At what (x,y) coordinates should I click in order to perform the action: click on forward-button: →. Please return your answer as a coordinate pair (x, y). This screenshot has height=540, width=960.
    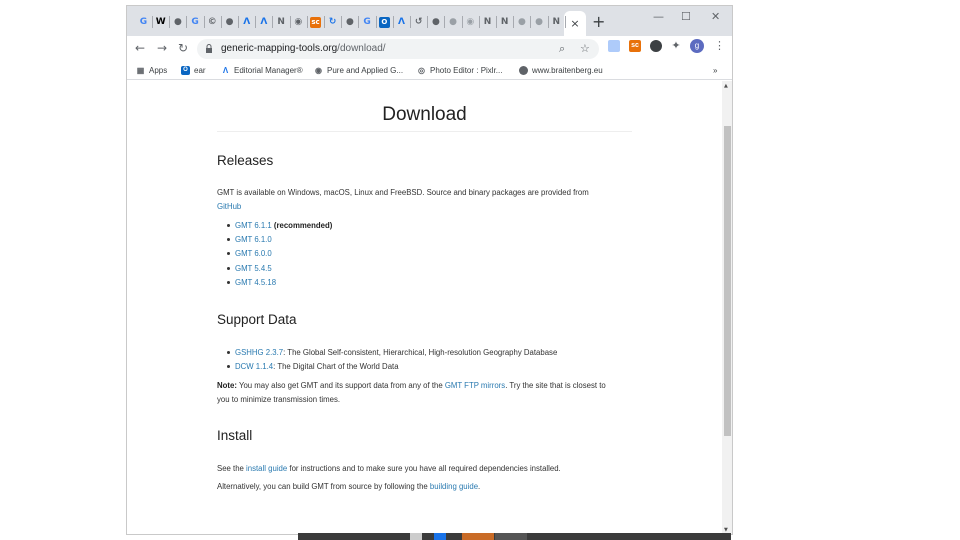
    Looking at the image, I should click on (162, 48).